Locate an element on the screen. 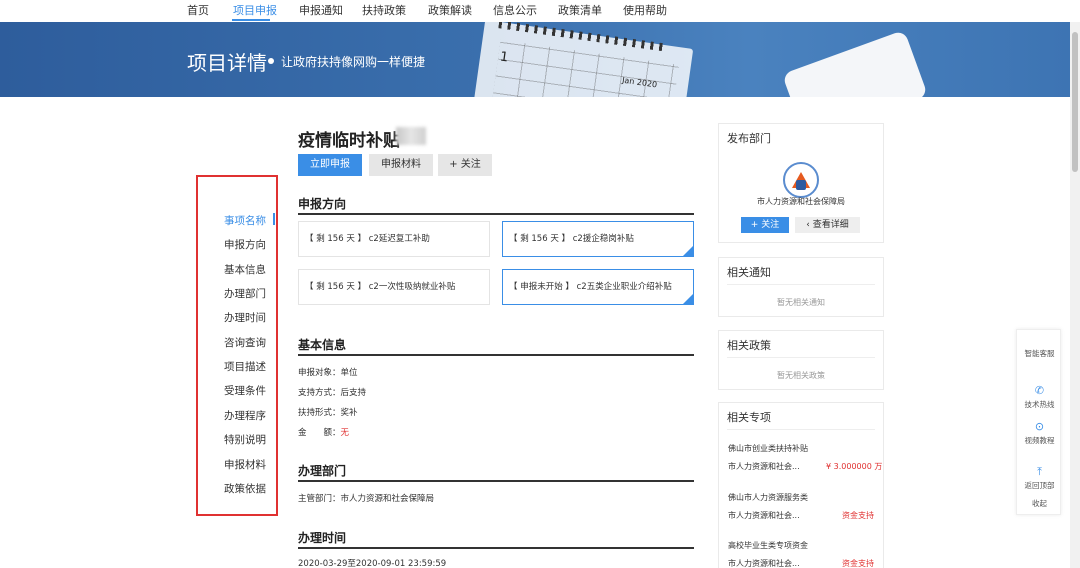  topic-value: ¥ 3.000000 万 is located at coordinates (854, 466).